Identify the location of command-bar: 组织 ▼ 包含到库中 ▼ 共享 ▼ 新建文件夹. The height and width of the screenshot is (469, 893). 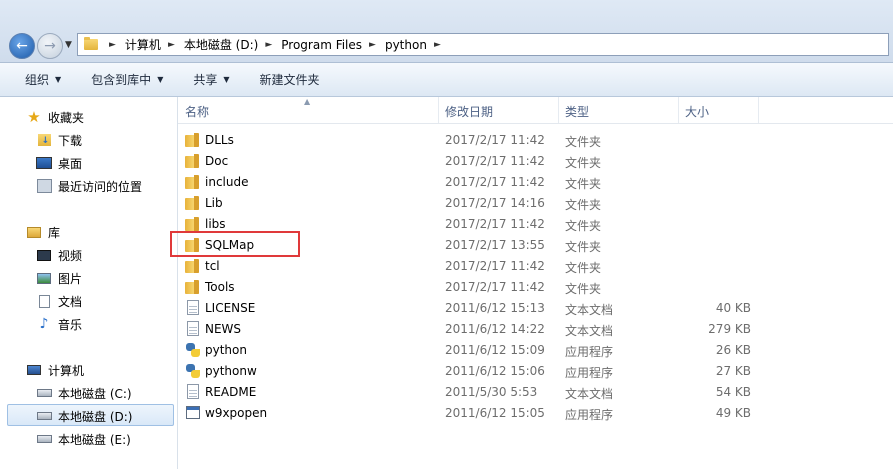
(446, 80).